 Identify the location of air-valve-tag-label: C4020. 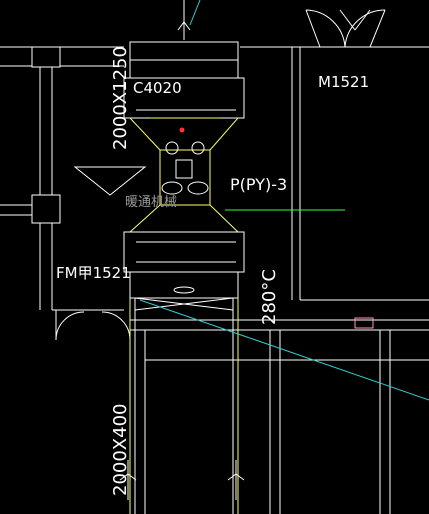
(157, 88).